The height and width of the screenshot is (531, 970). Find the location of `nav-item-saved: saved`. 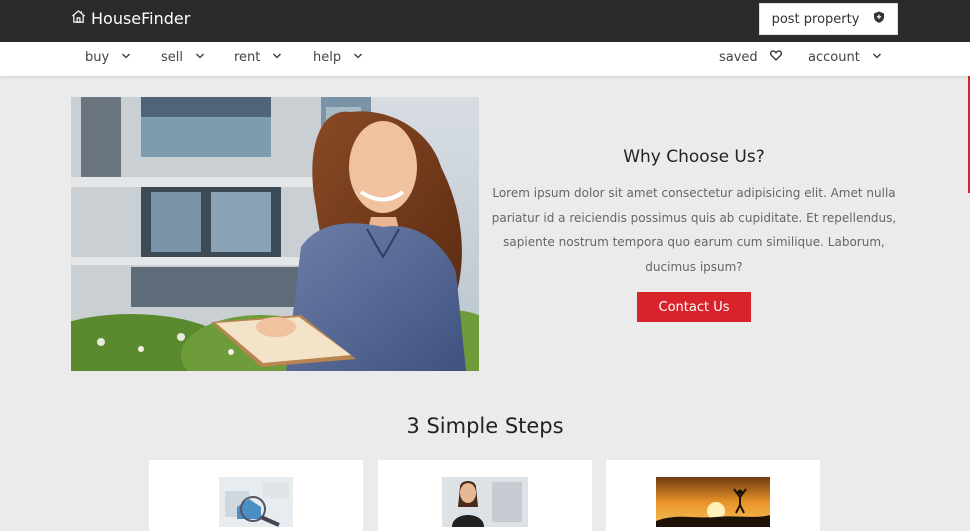

nav-item-saved: saved is located at coordinates (750, 57).